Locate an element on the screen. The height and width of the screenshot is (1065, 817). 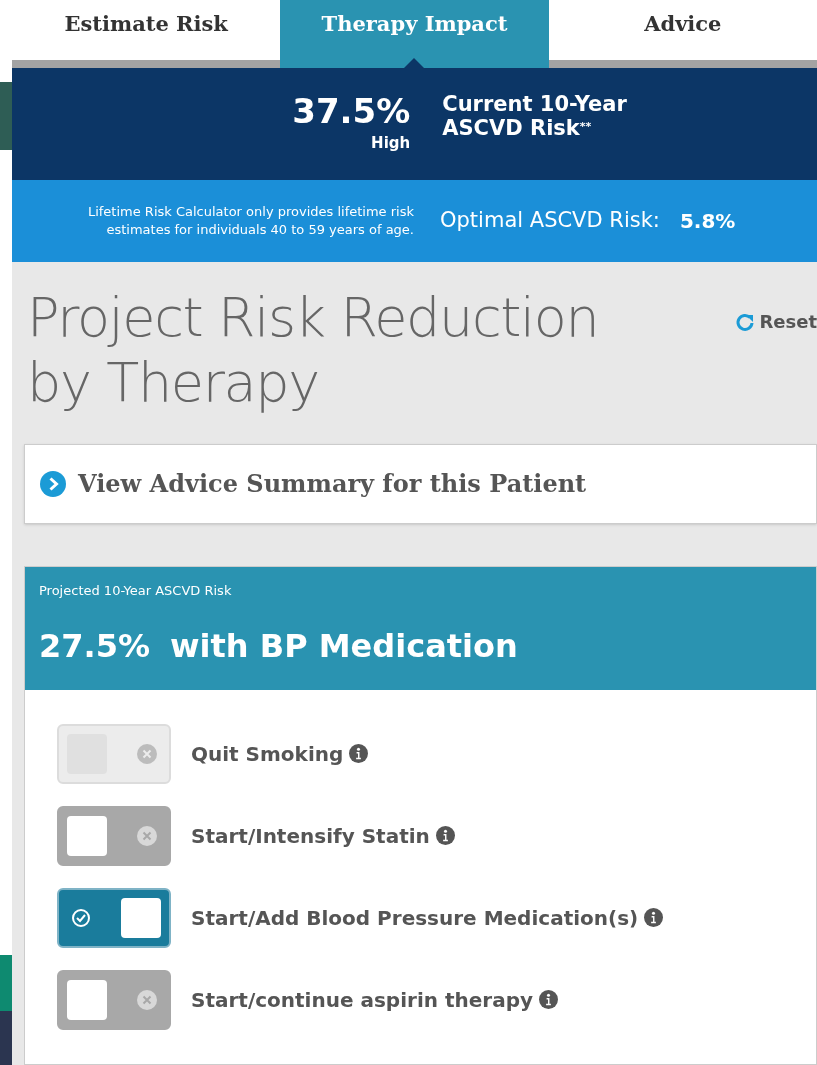
optimal-risk-value: 5.8% is located at coordinates (707, 221).